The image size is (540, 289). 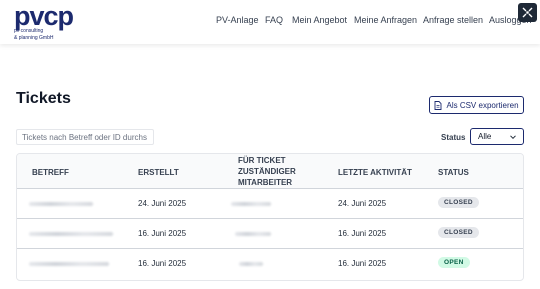 What do you see at coordinates (273, 171) in the screenshot?
I see `column-header-assignee: Für Ticket zuständiger Mitarbeiter` at bounding box center [273, 171].